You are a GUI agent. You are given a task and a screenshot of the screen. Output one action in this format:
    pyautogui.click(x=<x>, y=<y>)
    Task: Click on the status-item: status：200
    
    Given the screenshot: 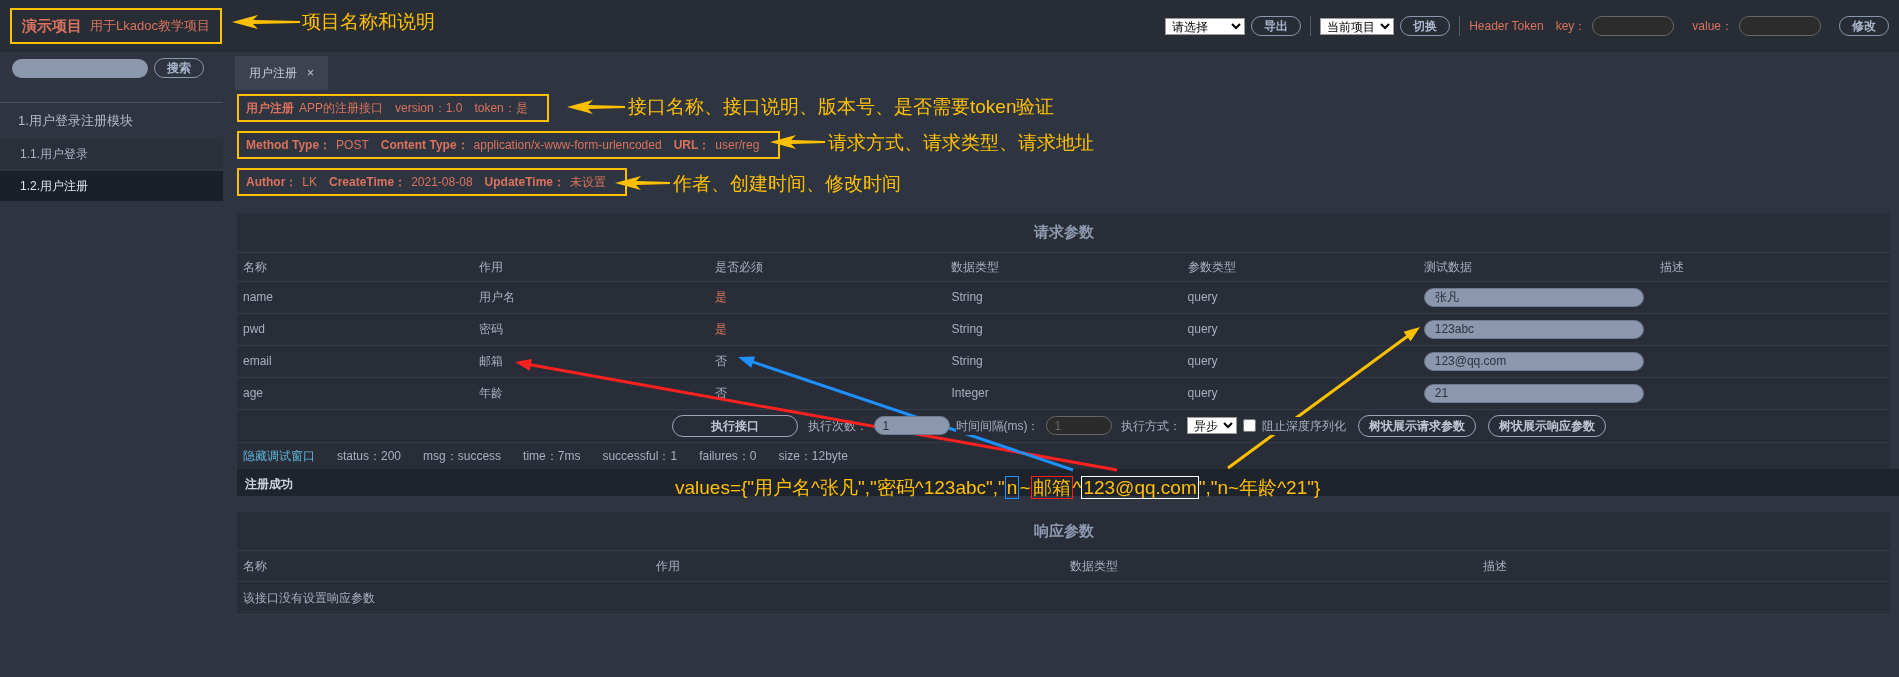 What is the action you would take?
    pyautogui.click(x=369, y=456)
    